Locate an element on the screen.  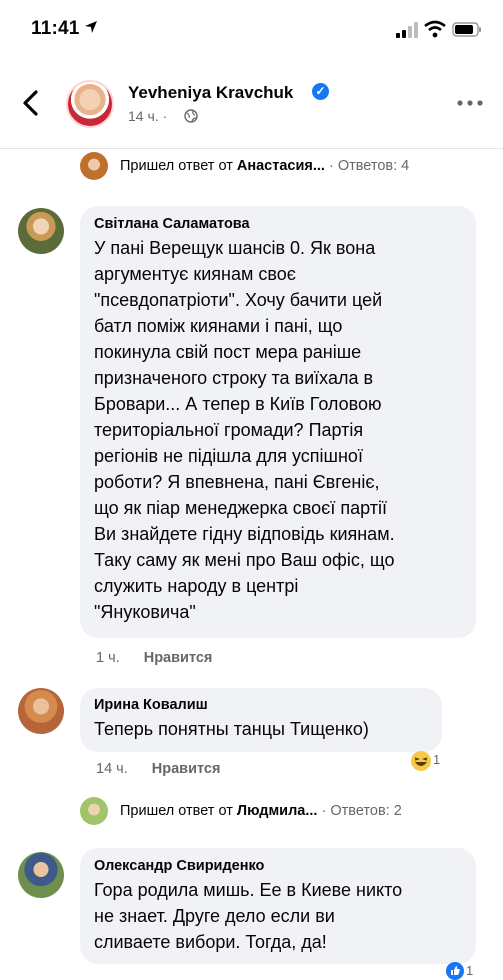
profile-name: Yevheniya Kravchuk is located at coordinates (210, 93).